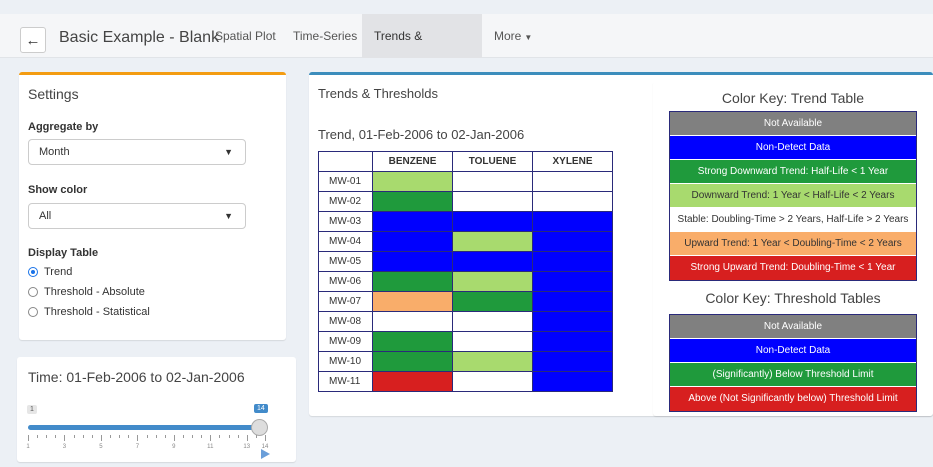 This screenshot has height=467, width=933. Describe the element at coordinates (63, 127) in the screenshot. I see `aggregate-label: Aggregate by` at that location.